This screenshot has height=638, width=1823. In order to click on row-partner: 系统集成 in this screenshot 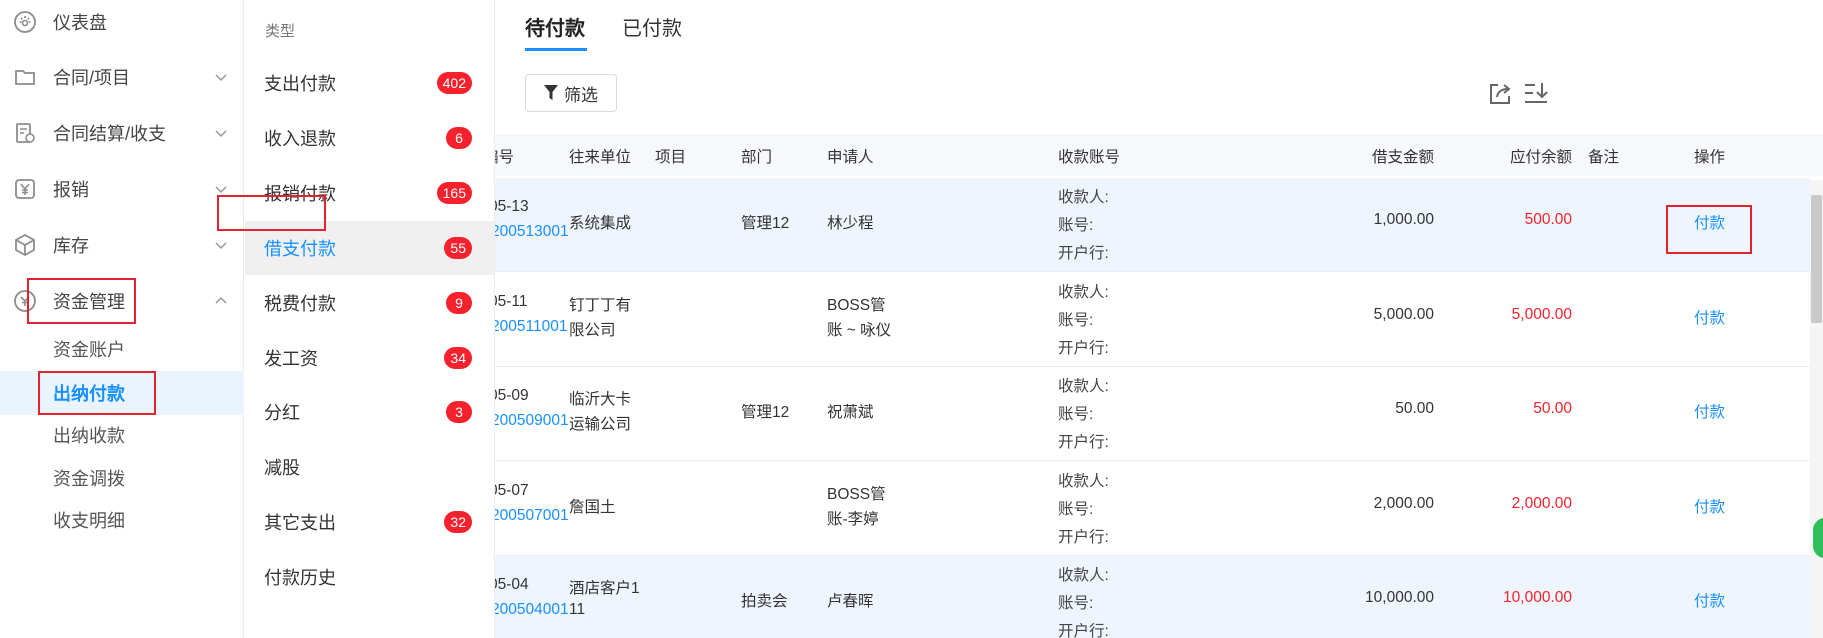, I will do `click(600, 223)`.